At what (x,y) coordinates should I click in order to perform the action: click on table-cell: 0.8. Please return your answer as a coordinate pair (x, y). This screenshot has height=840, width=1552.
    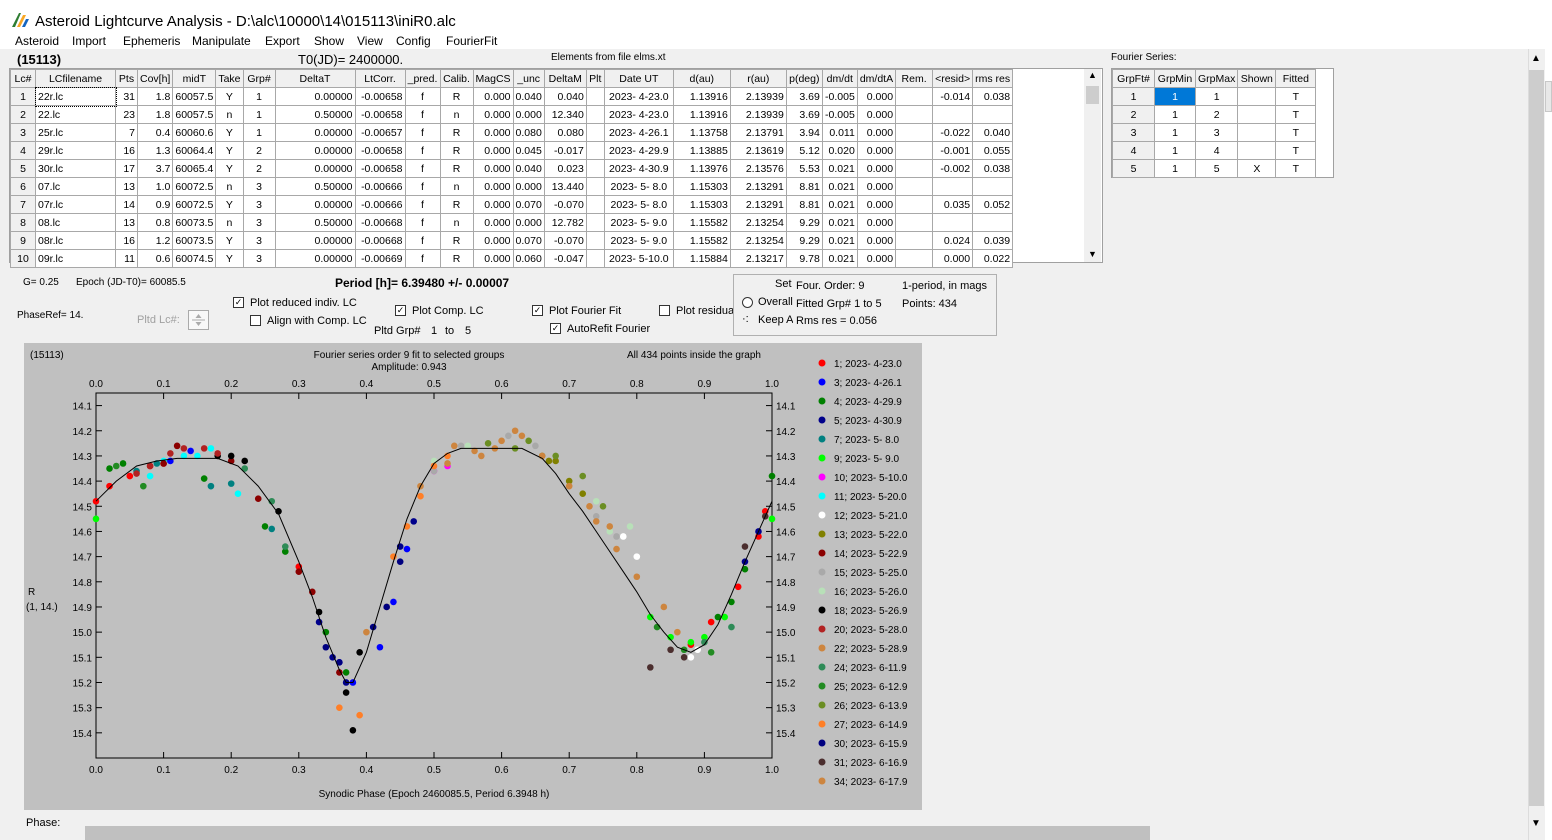
    Looking at the image, I should click on (155, 222).